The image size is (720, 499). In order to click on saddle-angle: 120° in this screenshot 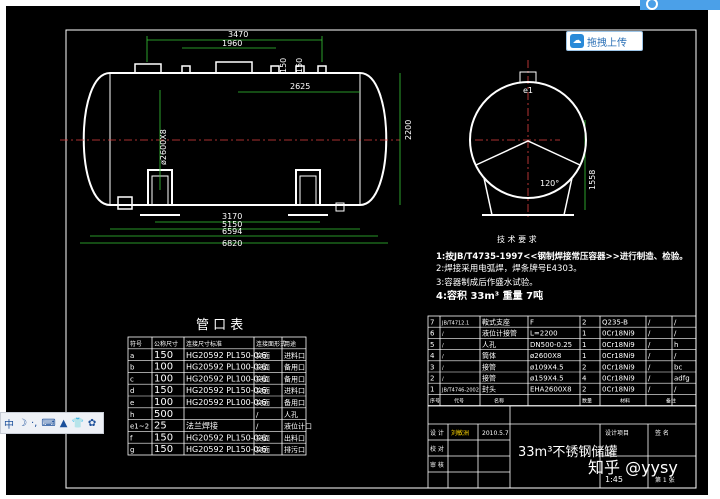, I will do `click(549, 183)`.